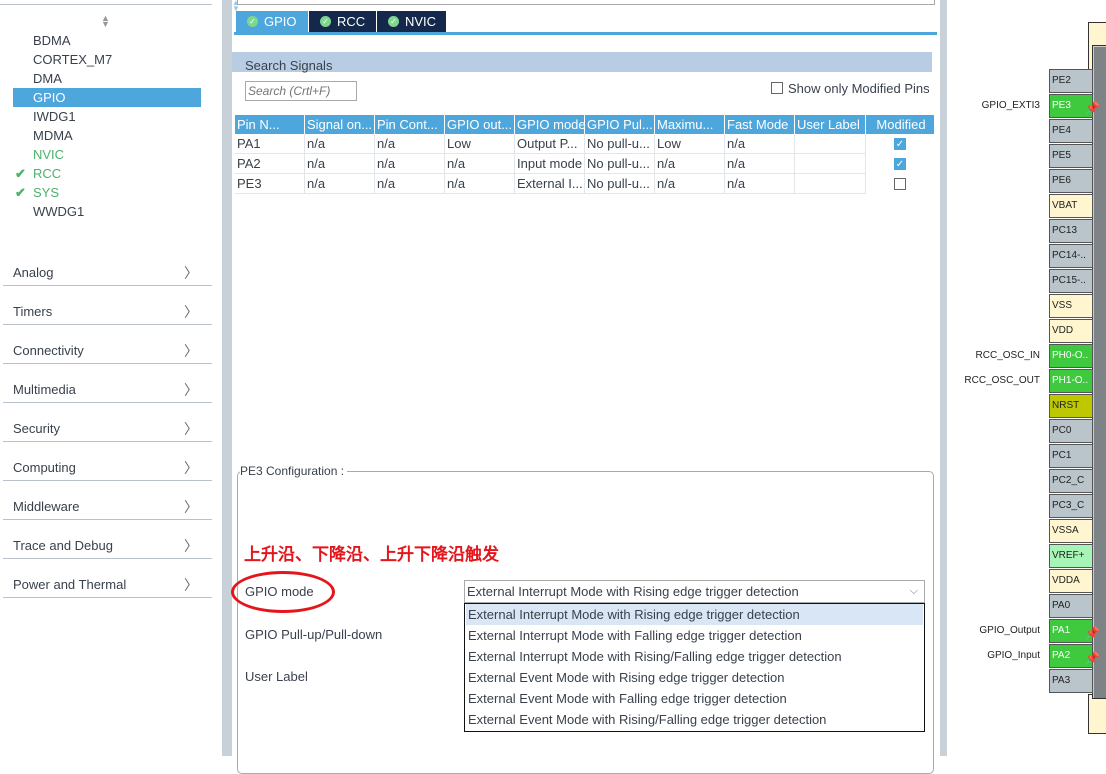  What do you see at coordinates (690, 144) in the screenshot?
I see `table-cell: Low` at bounding box center [690, 144].